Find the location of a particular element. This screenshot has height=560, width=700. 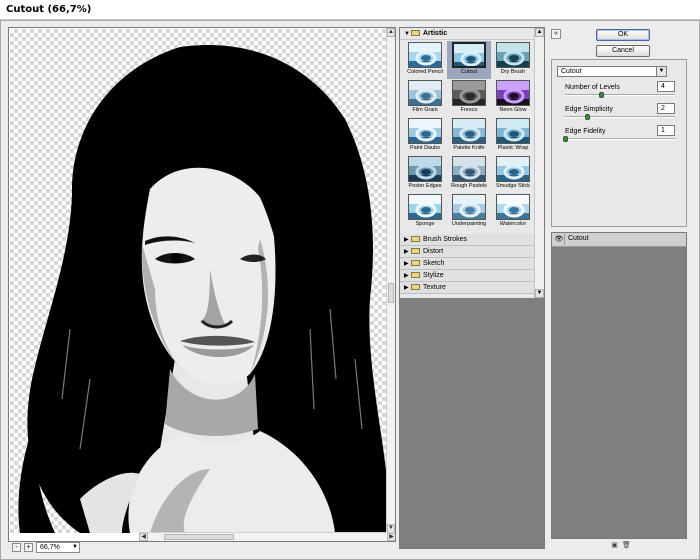

filter-thumb-plastic-wrap: Plastic Wrap is located at coordinates (513, 136).